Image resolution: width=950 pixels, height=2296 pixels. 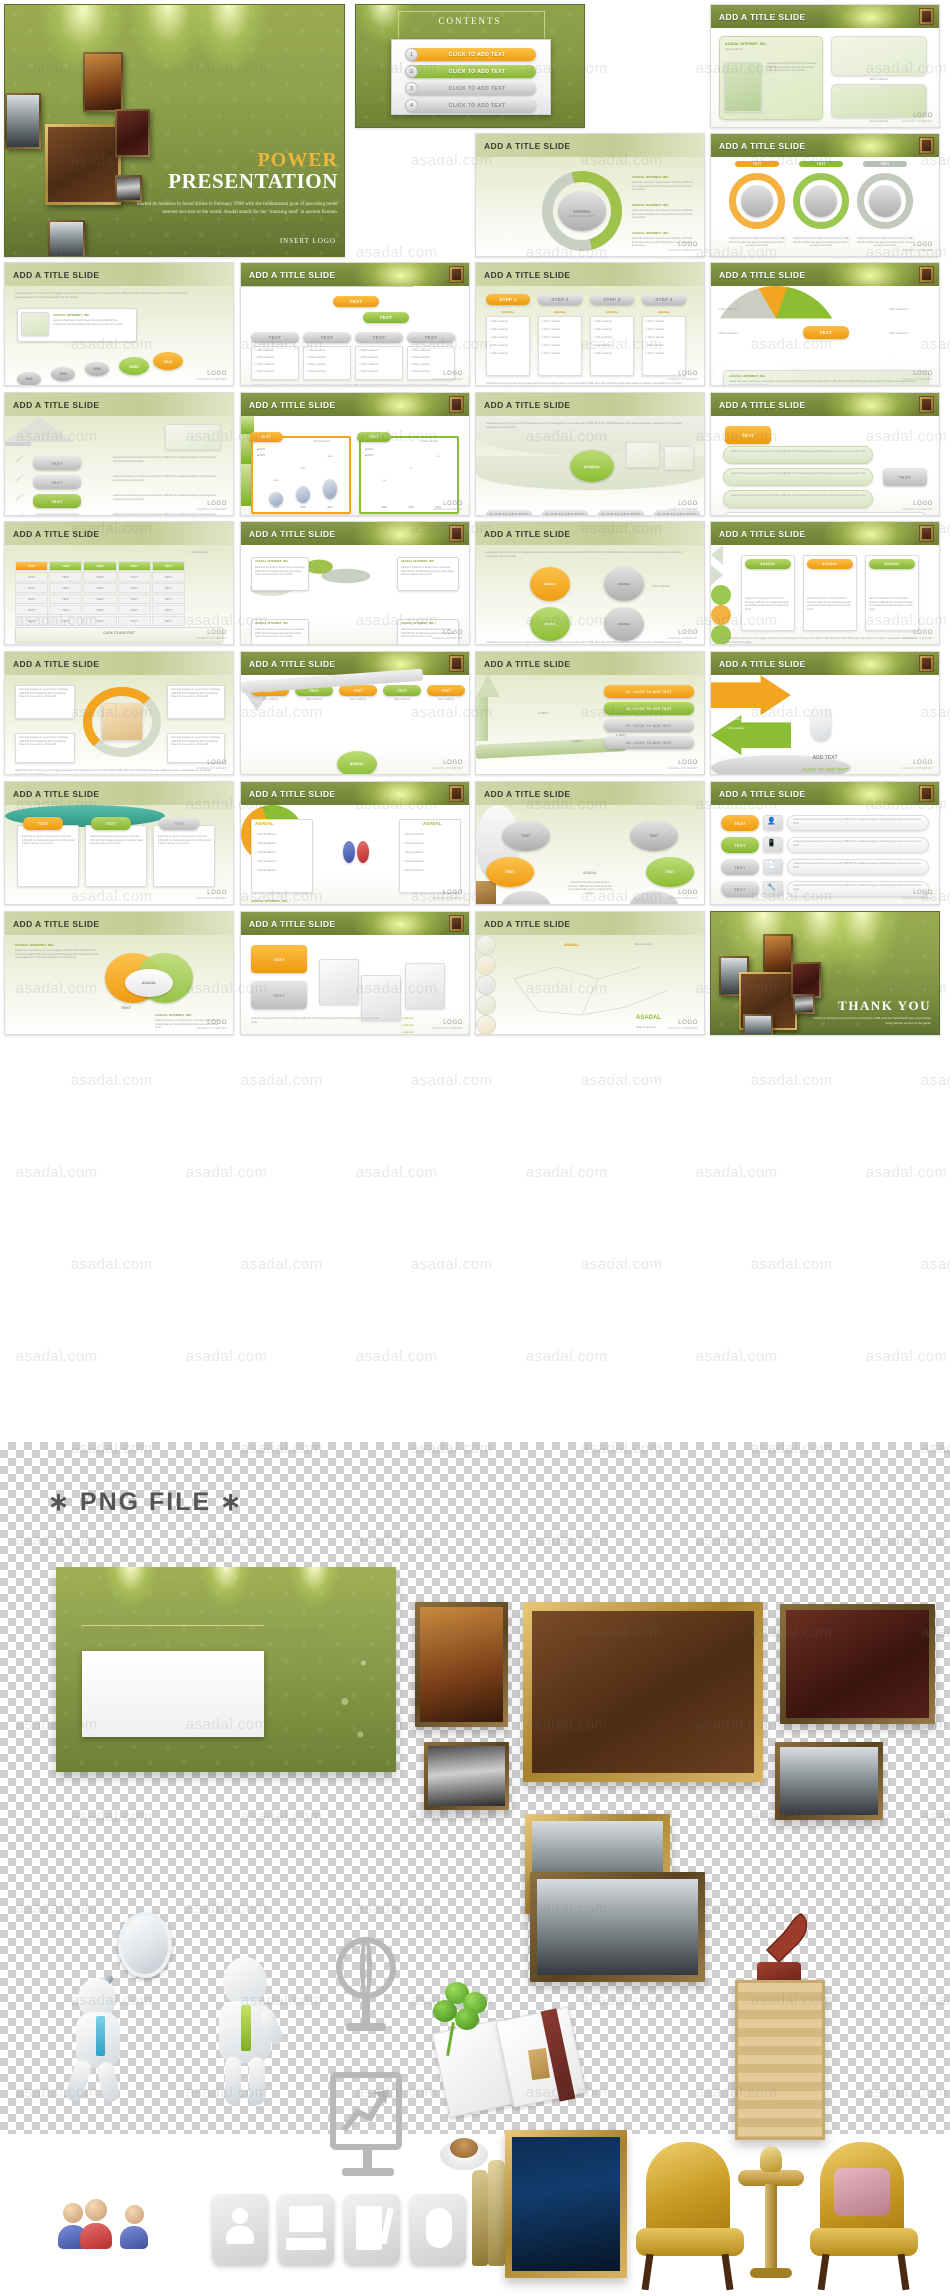 What do you see at coordinates (134, 366) in the screenshot?
I see `timeline-node-2009: 2009` at bounding box center [134, 366].